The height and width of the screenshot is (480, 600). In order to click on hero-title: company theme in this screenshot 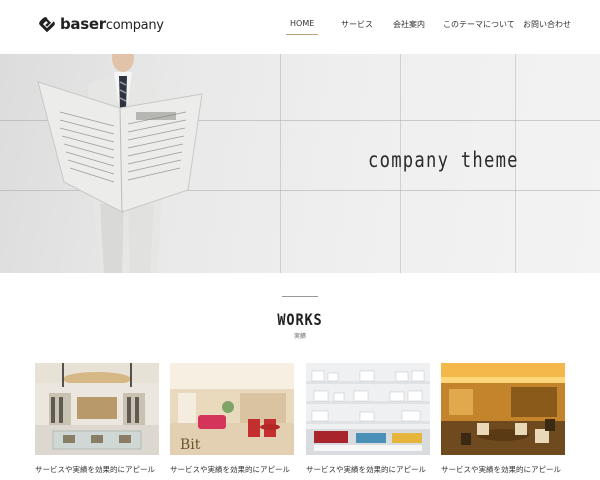, I will do `click(443, 160)`.